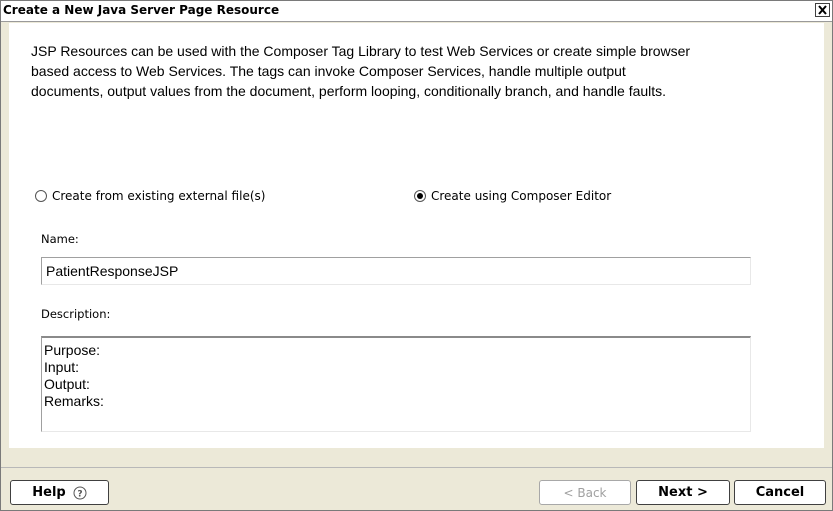 The image size is (833, 511). Describe the element at coordinates (521, 196) in the screenshot. I see `radio-label: Create using Composer Editor` at that location.